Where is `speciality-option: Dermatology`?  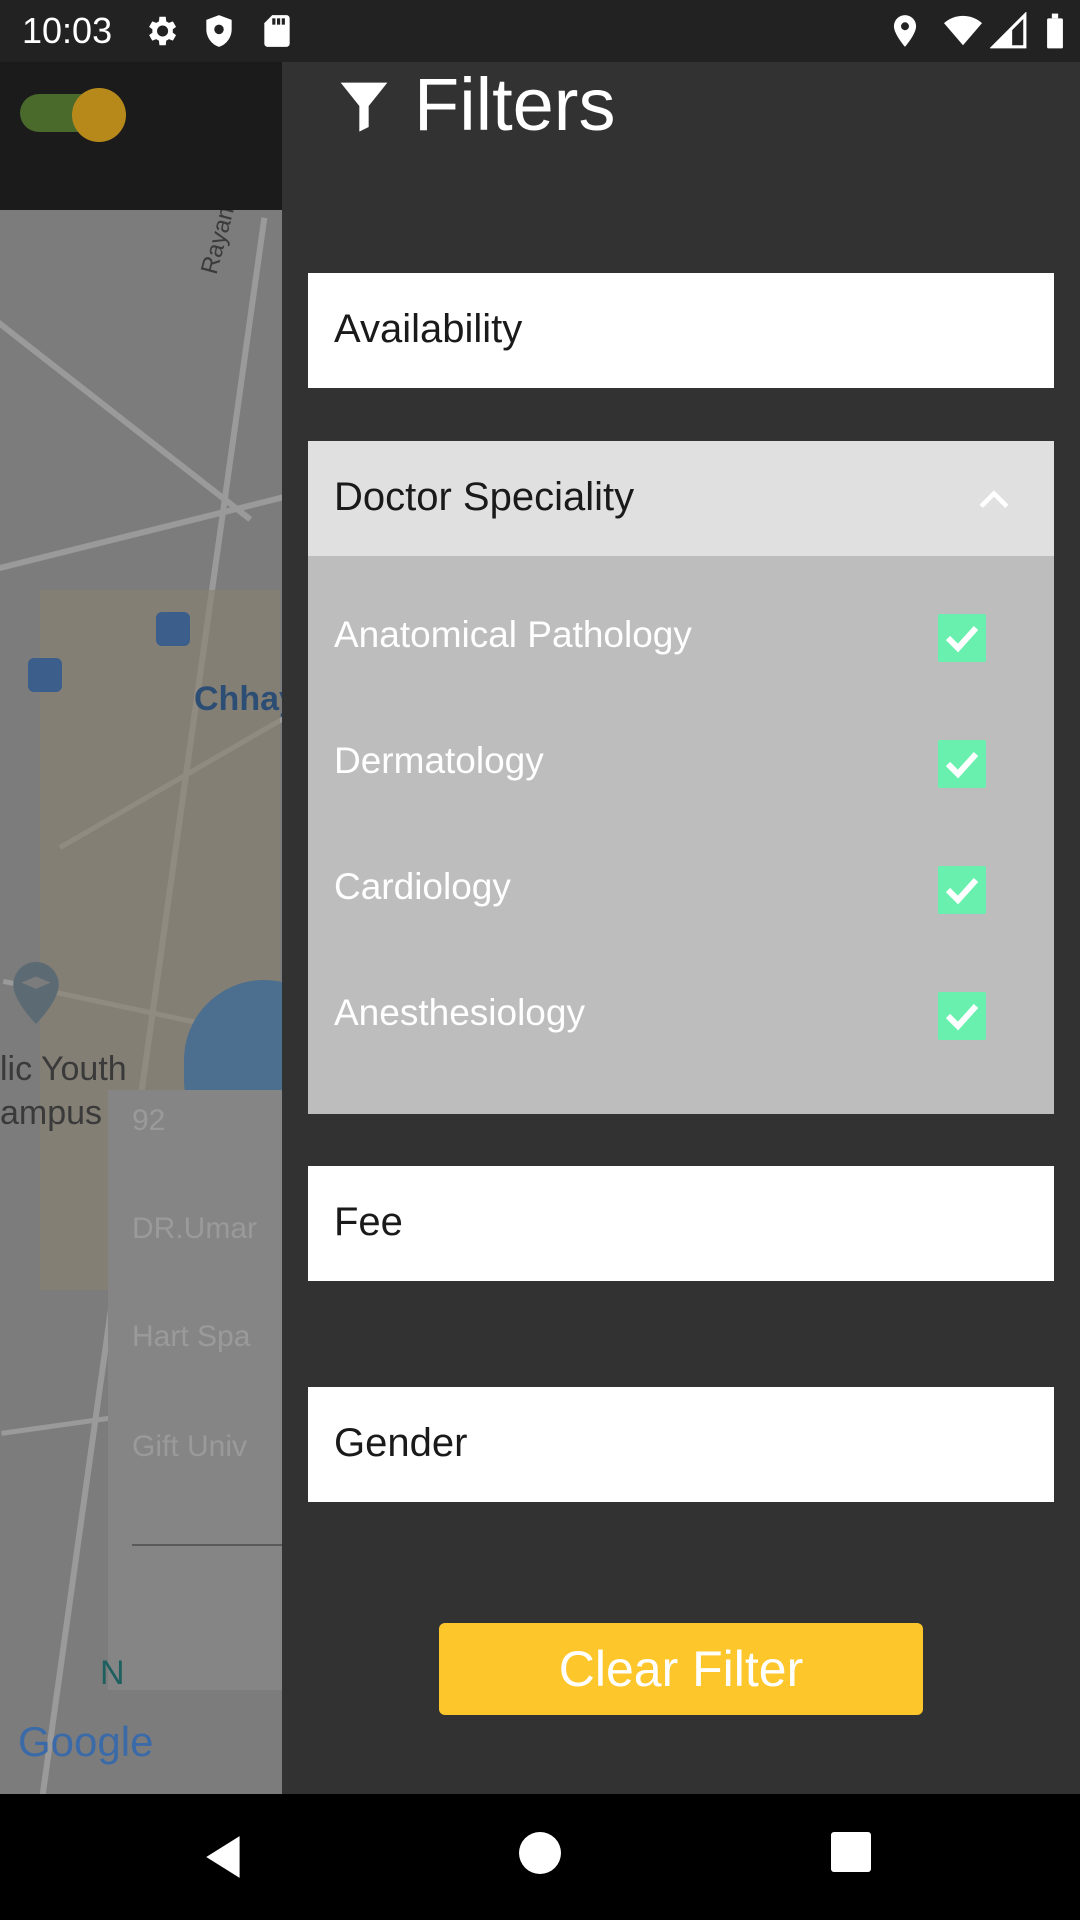
speciality-option: Dermatology is located at coordinates (681, 765).